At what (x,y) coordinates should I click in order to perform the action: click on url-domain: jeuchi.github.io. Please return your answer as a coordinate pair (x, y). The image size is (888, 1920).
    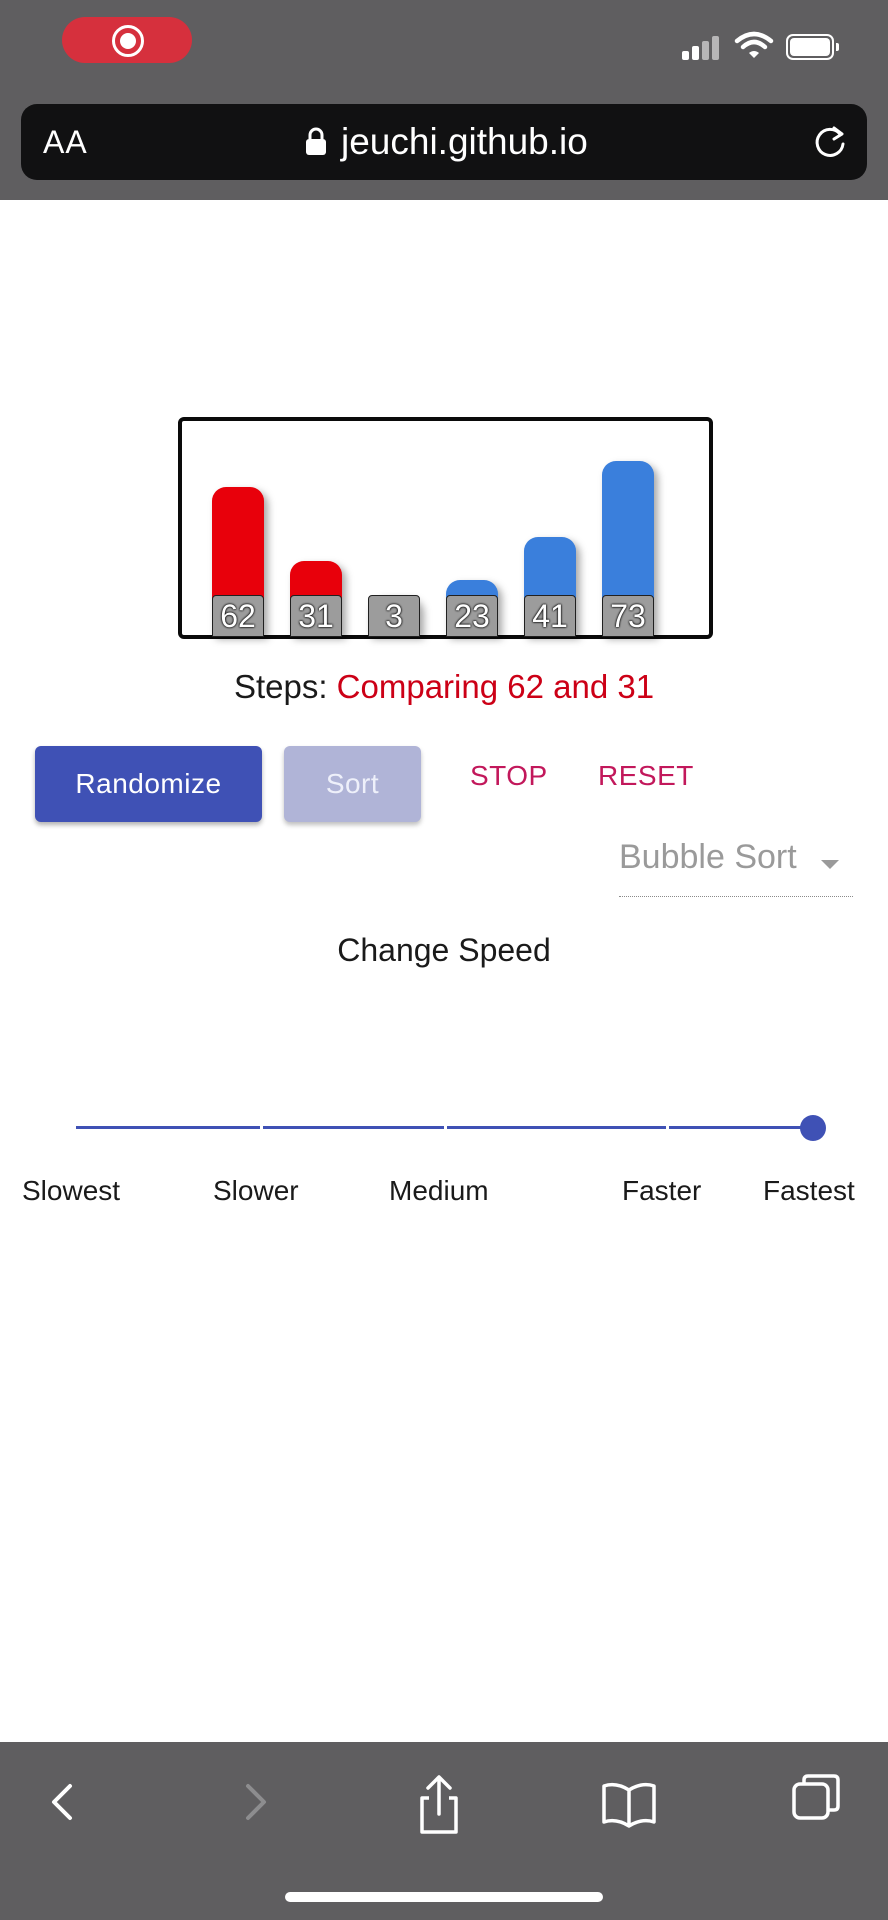
    Looking at the image, I should click on (464, 142).